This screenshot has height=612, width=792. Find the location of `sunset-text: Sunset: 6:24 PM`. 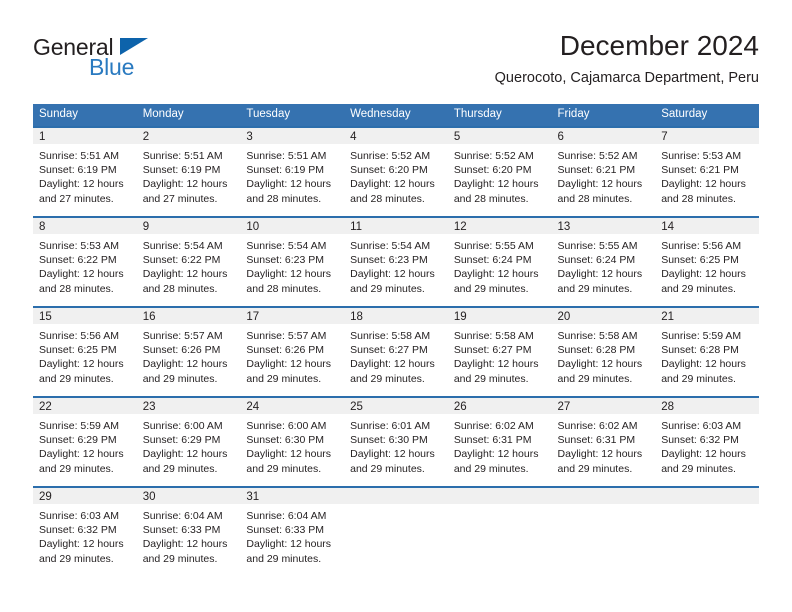

sunset-text: Sunset: 6:24 PM is located at coordinates (596, 260).